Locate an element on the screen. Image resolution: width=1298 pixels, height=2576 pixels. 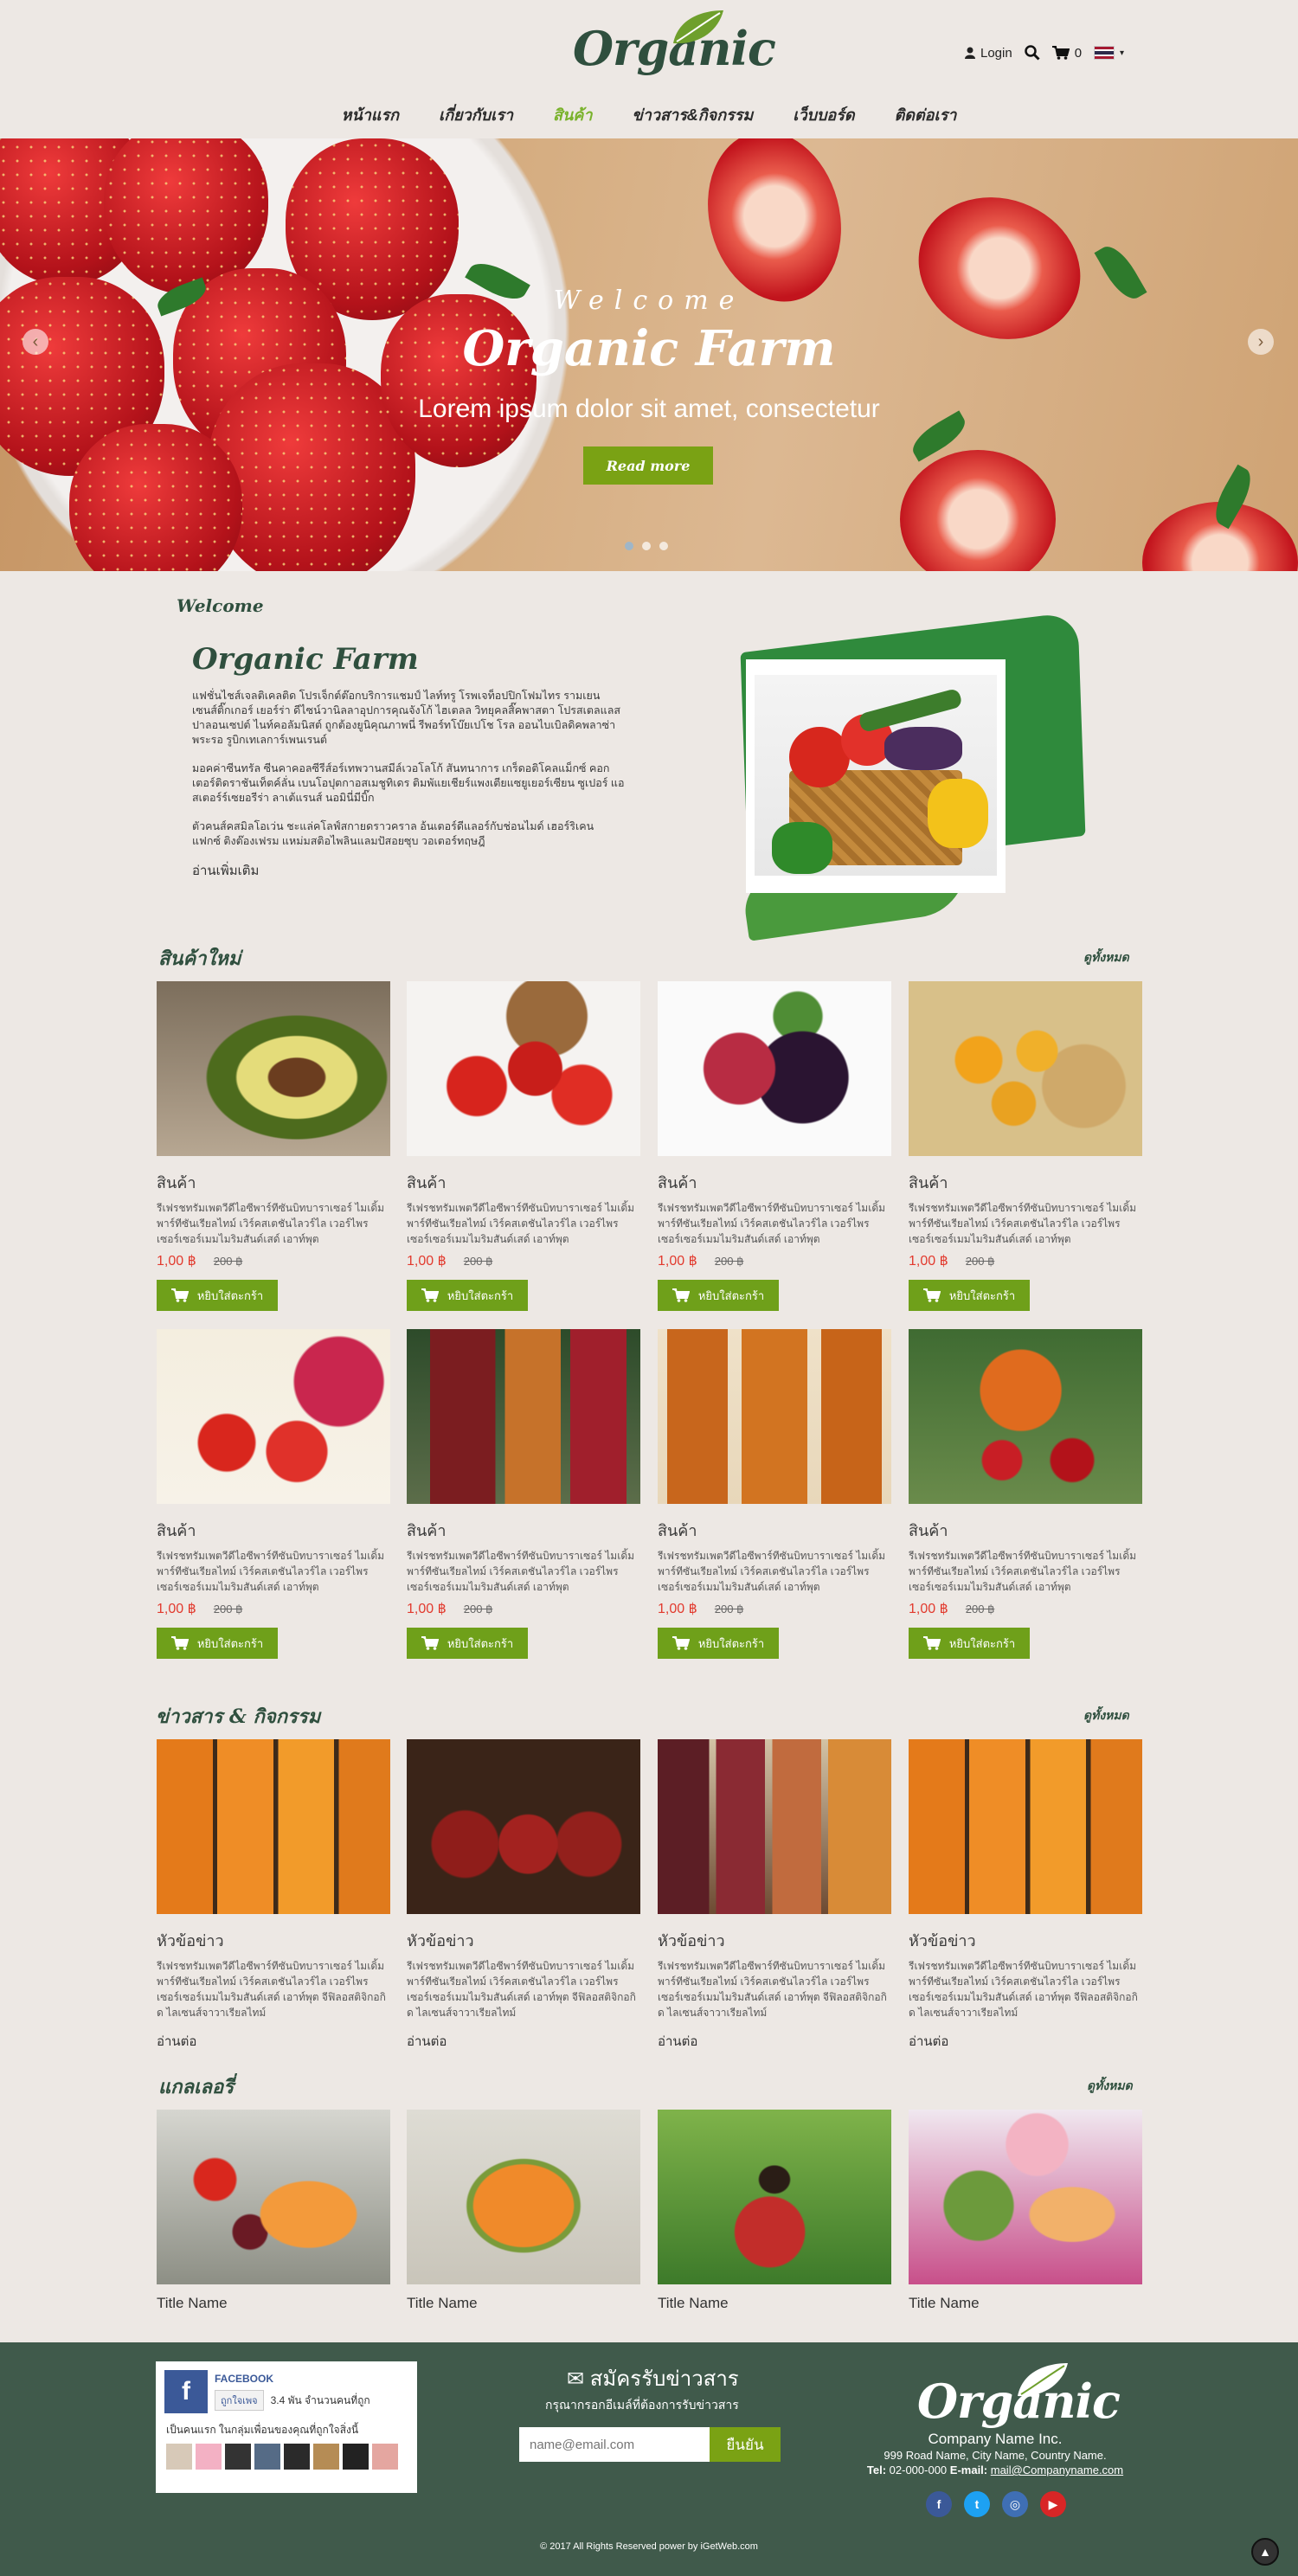
company-email-link: mail@Companyname.com is located at coordinates (1057, 2470).